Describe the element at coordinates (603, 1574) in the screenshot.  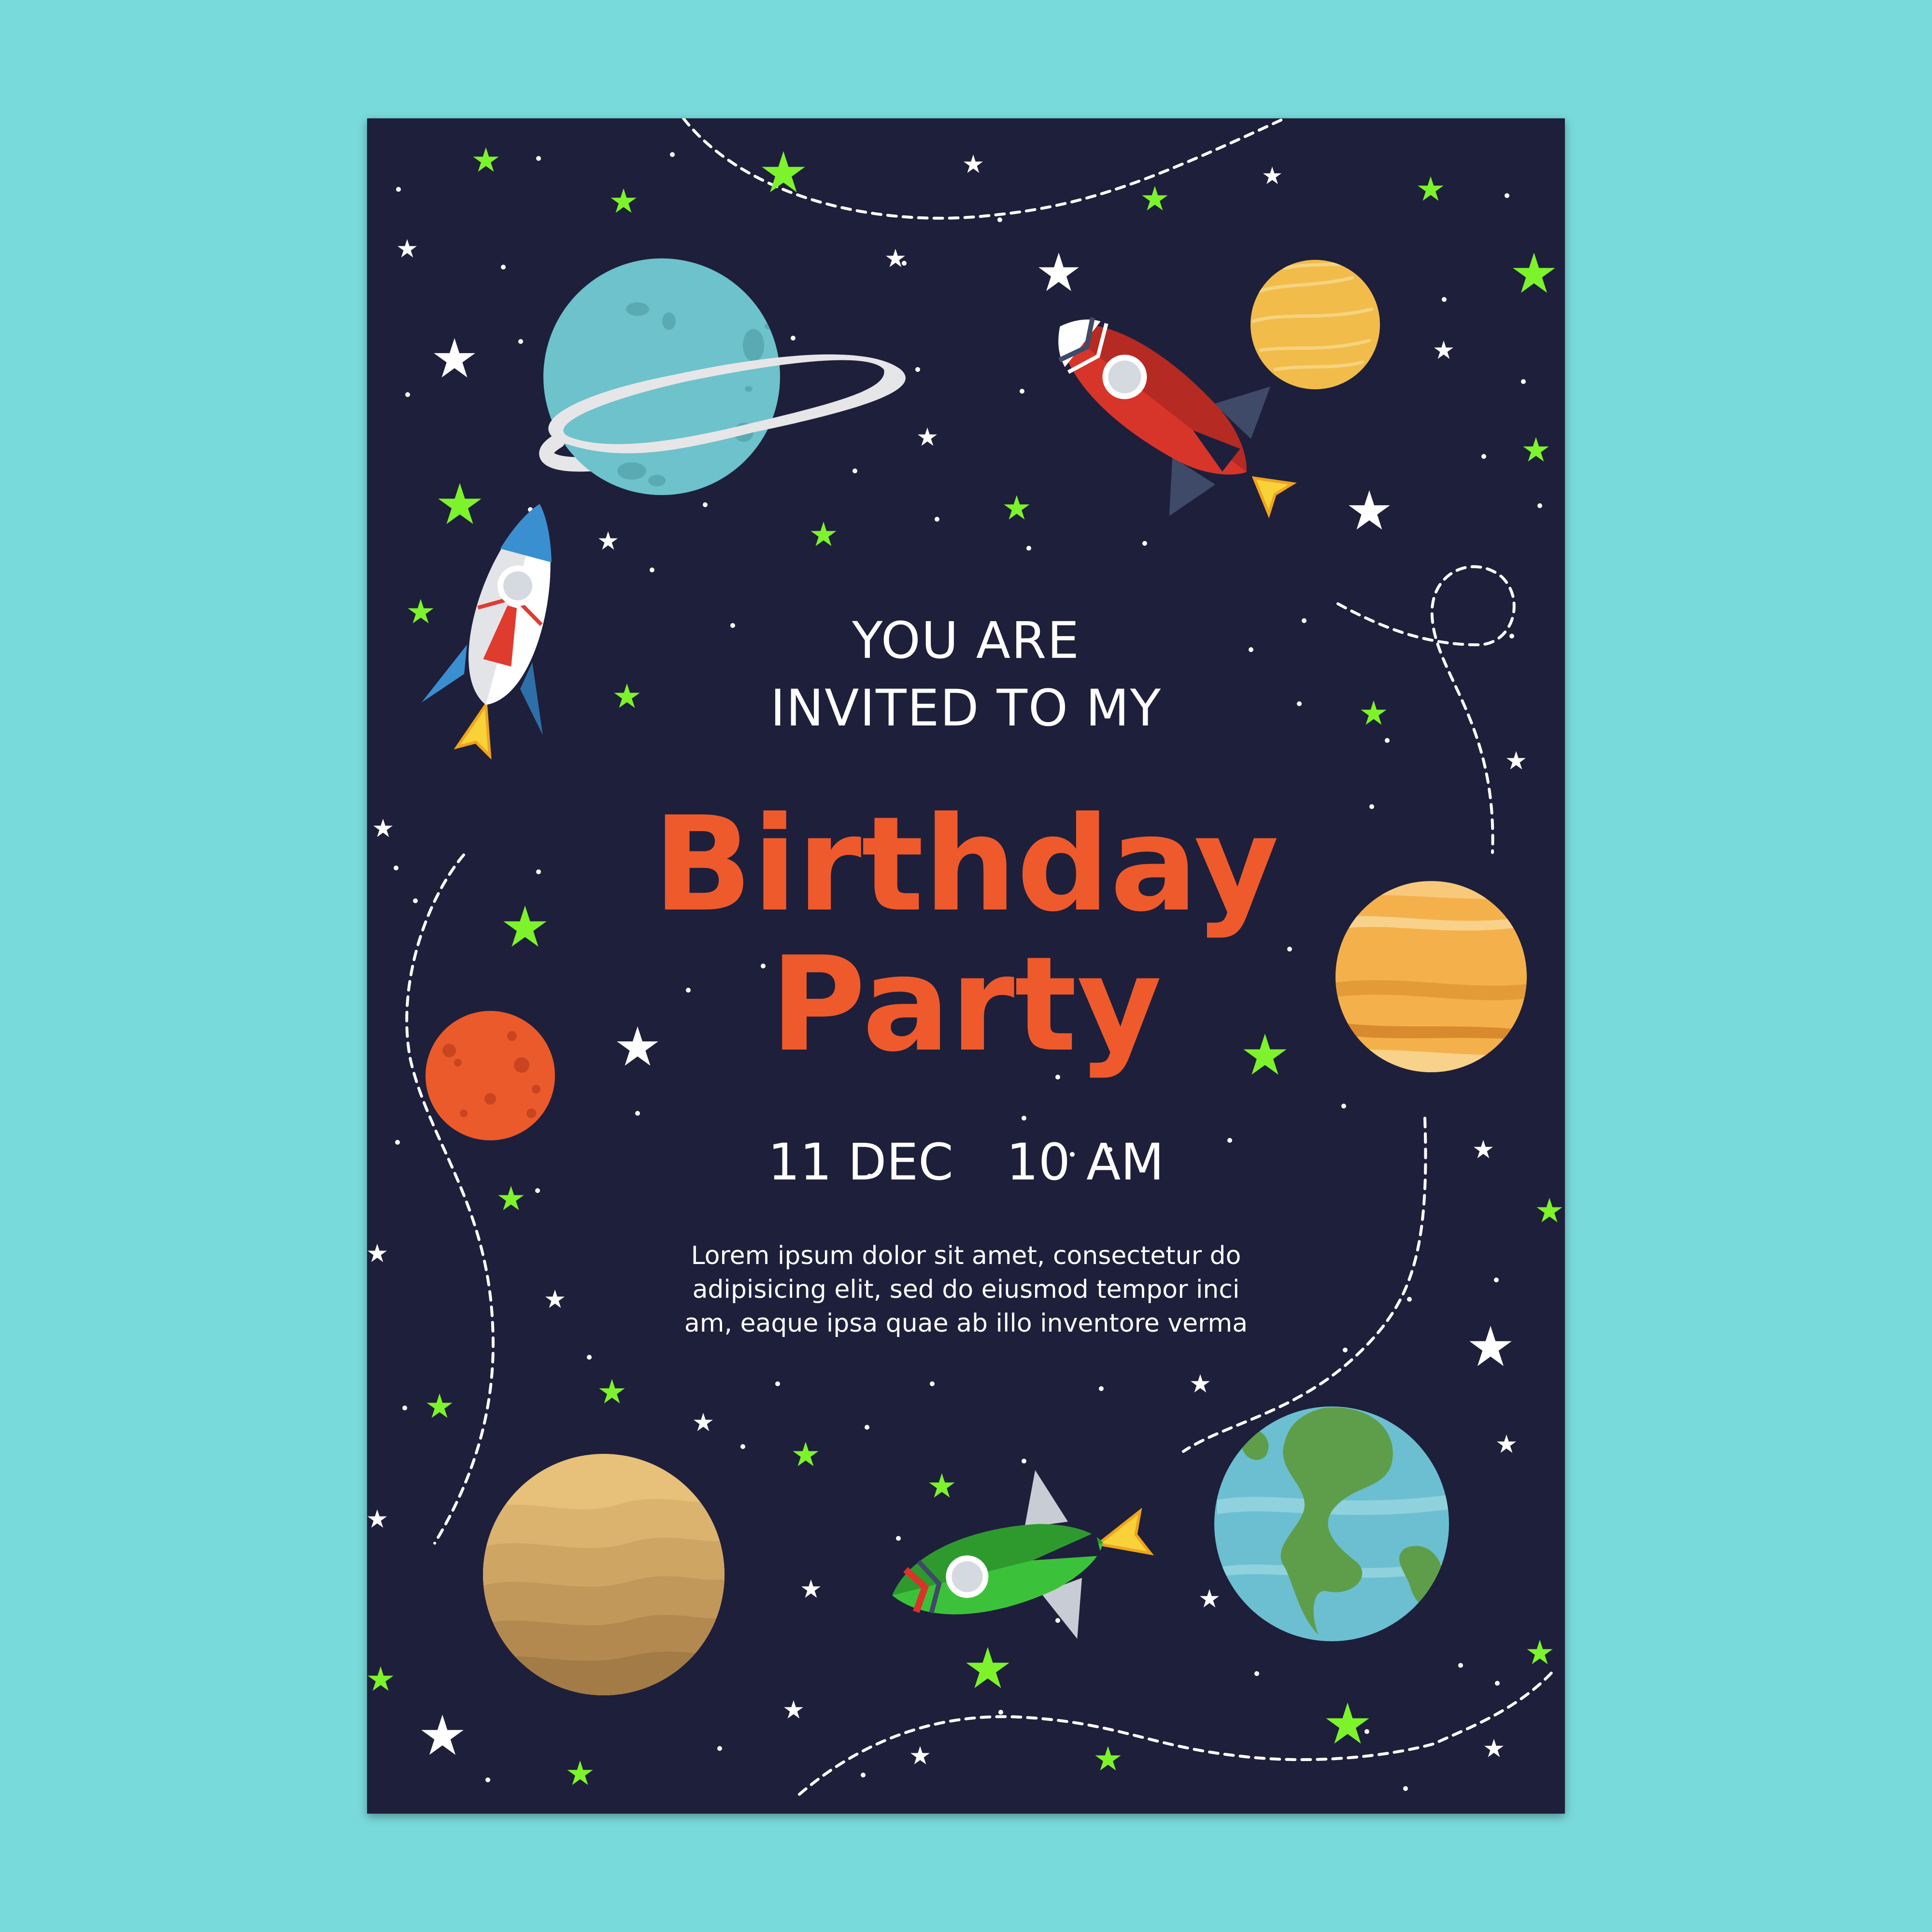
I see `sand-planet` at that location.